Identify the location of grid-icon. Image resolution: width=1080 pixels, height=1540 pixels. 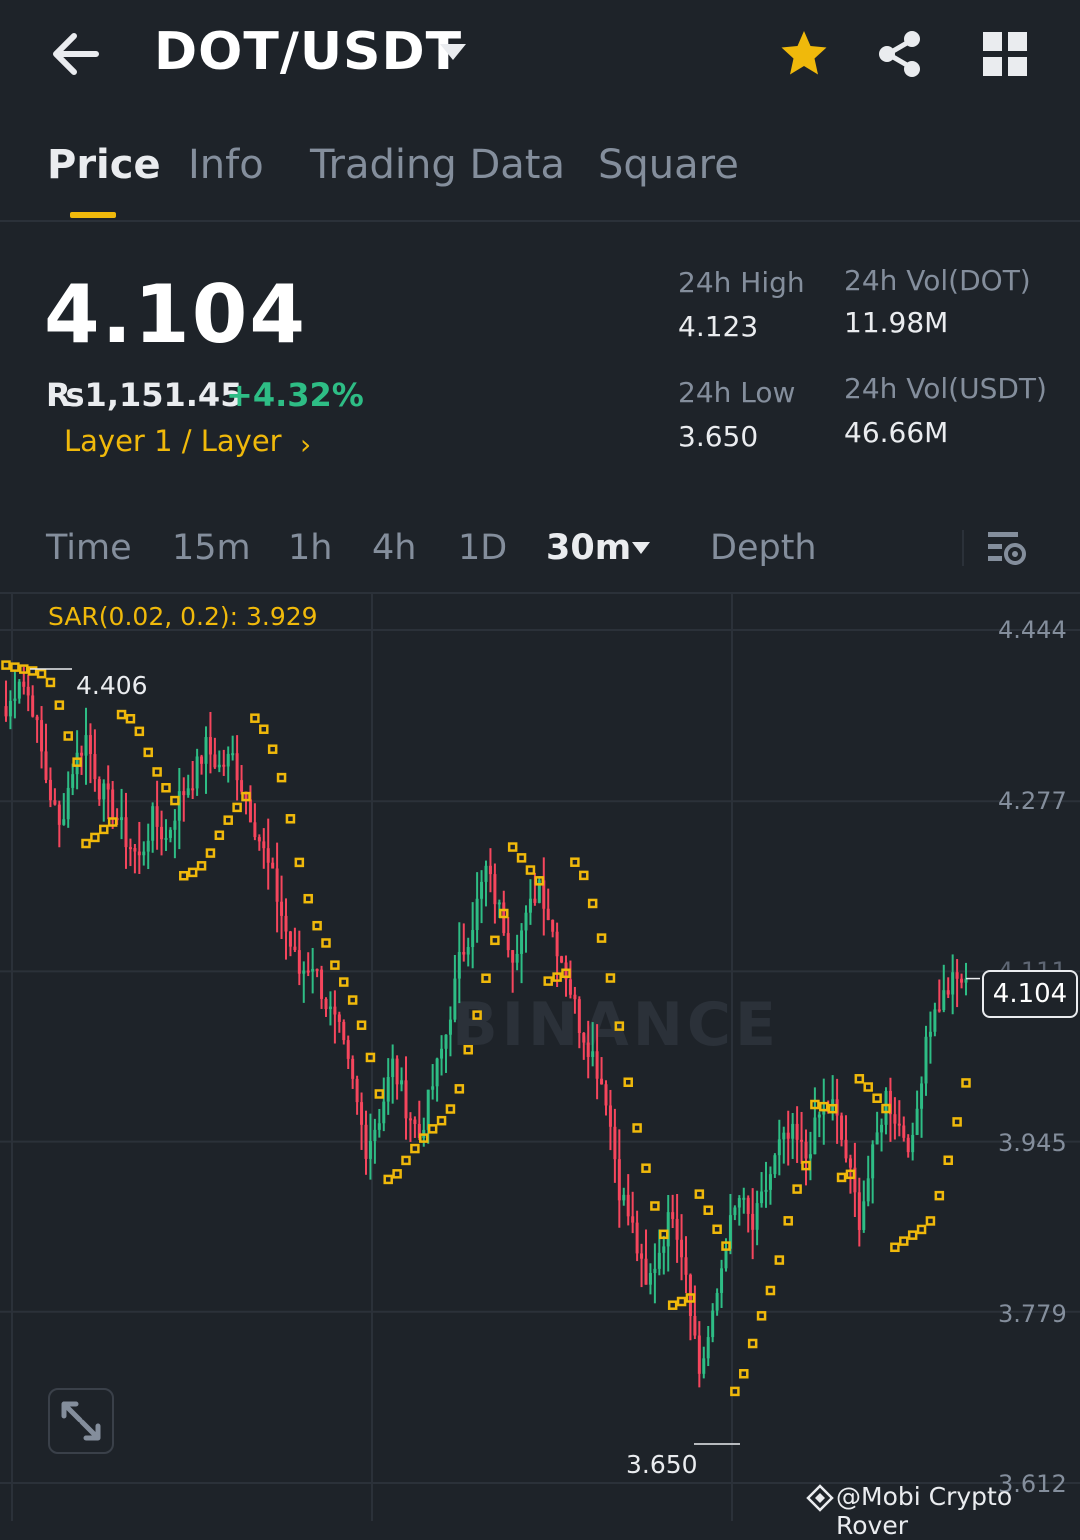
(1005, 54).